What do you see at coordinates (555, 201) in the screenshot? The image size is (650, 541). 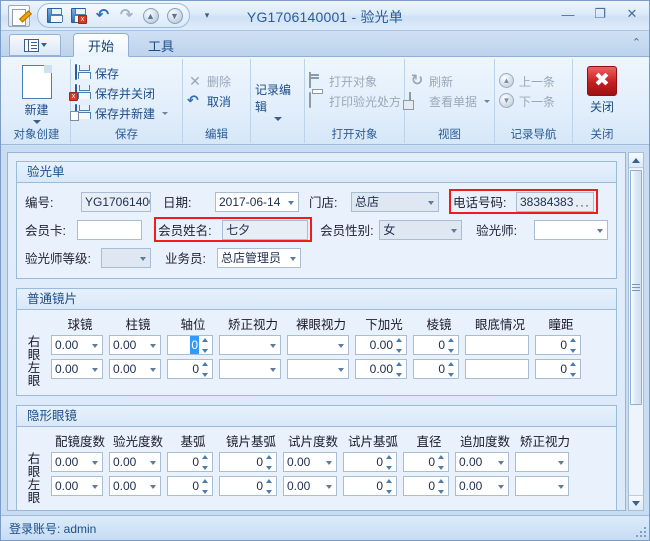 I see `phone-field: 38384383 ···` at bounding box center [555, 201].